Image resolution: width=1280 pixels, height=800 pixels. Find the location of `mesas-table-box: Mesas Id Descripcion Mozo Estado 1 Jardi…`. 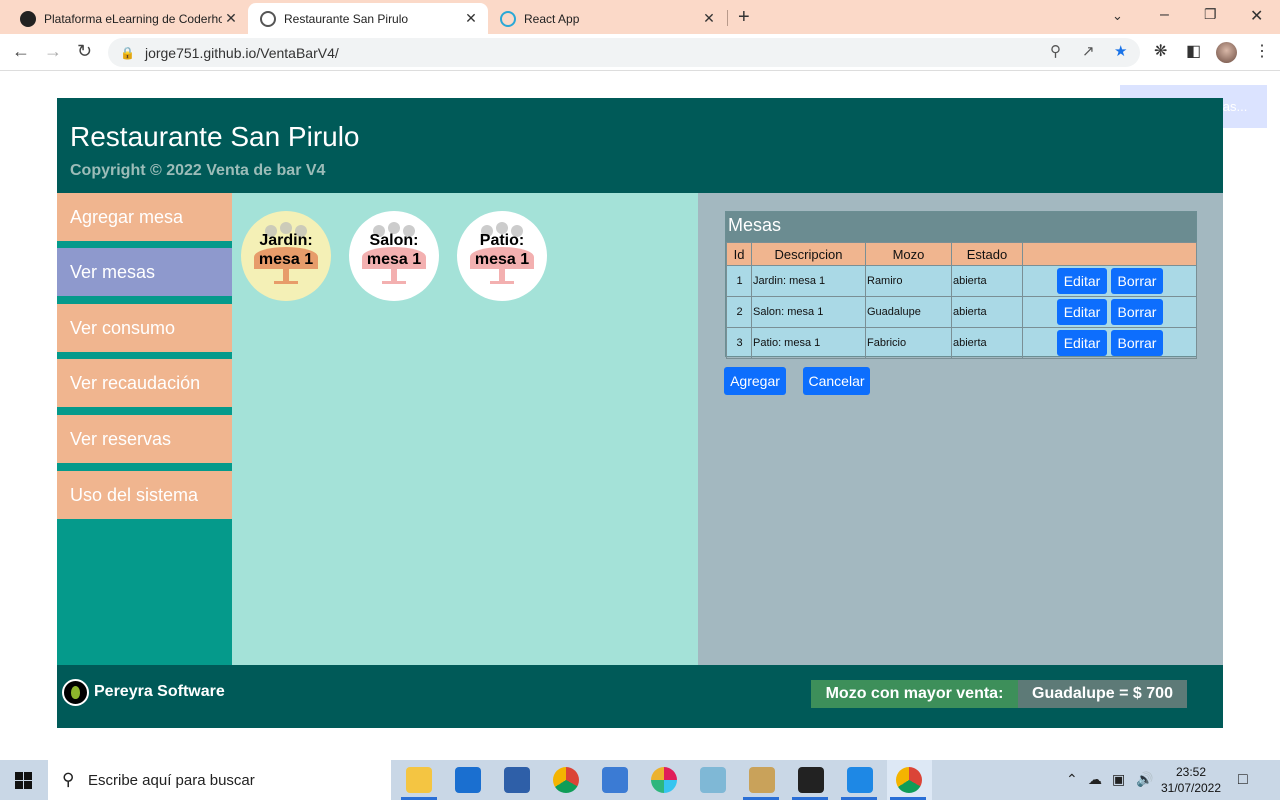

mesas-table-box: Mesas Id Descripcion Mozo Estado 1 Jardi… is located at coordinates (961, 285).